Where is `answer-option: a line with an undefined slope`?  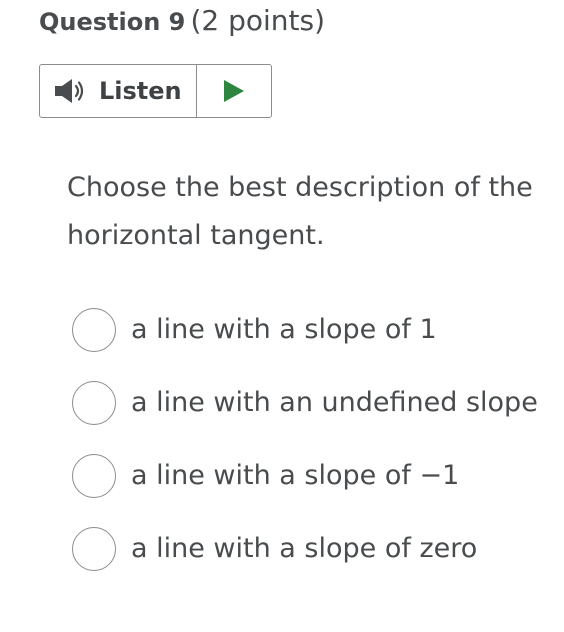 answer-option: a line with an undefined slope is located at coordinates (305, 402).